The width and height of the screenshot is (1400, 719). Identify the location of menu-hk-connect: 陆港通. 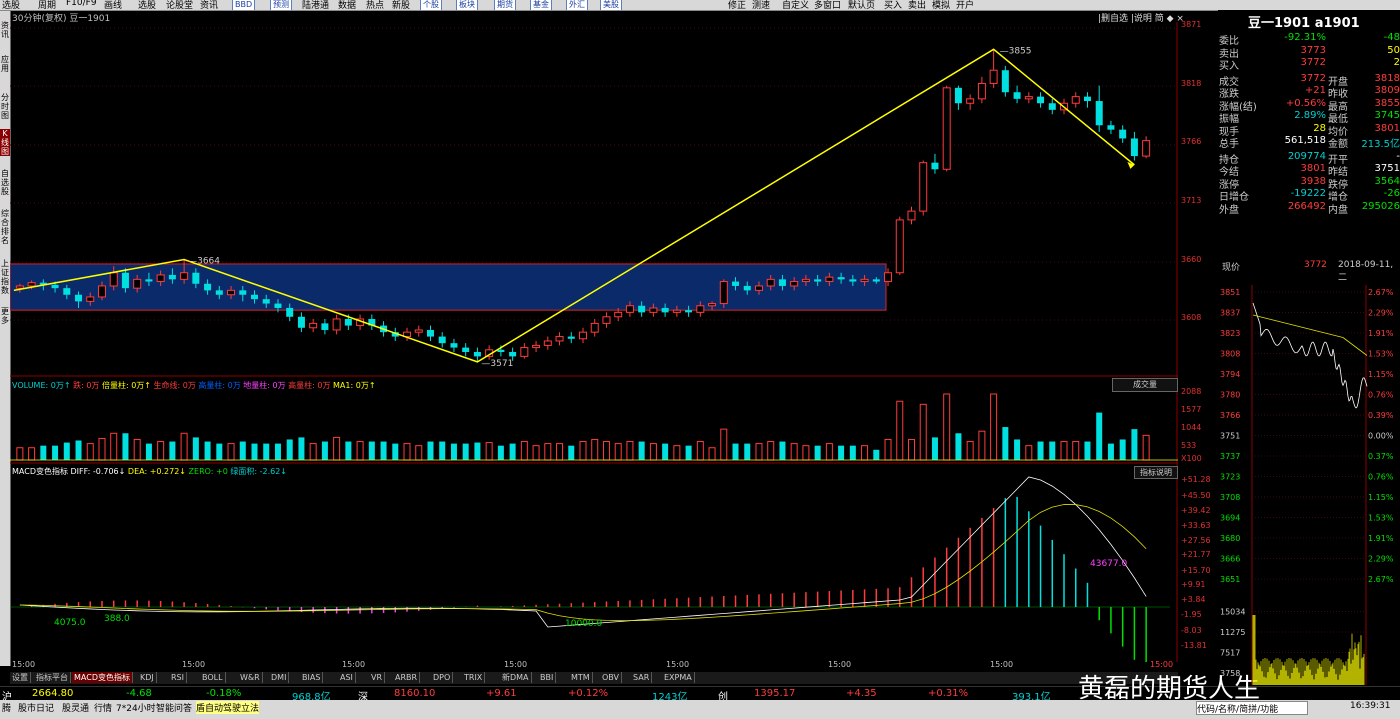
(315, 5).